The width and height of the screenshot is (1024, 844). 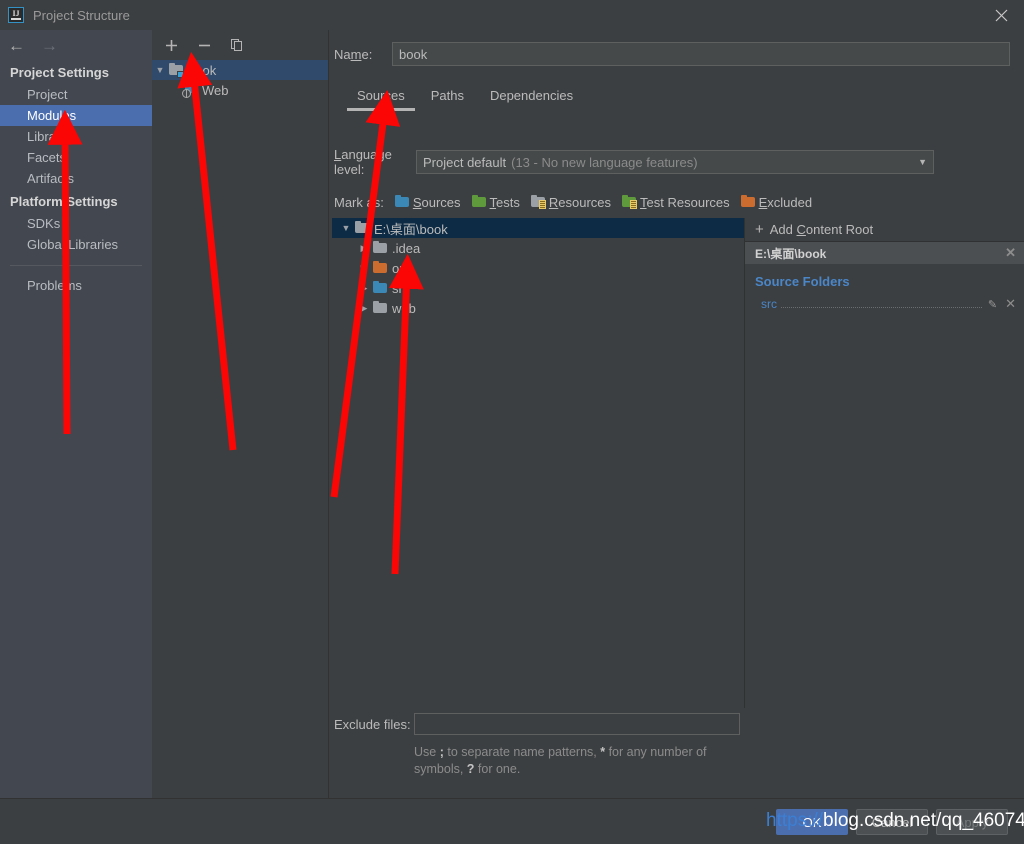 I want to click on folder-test-resources-icon, so click(x=629, y=202).